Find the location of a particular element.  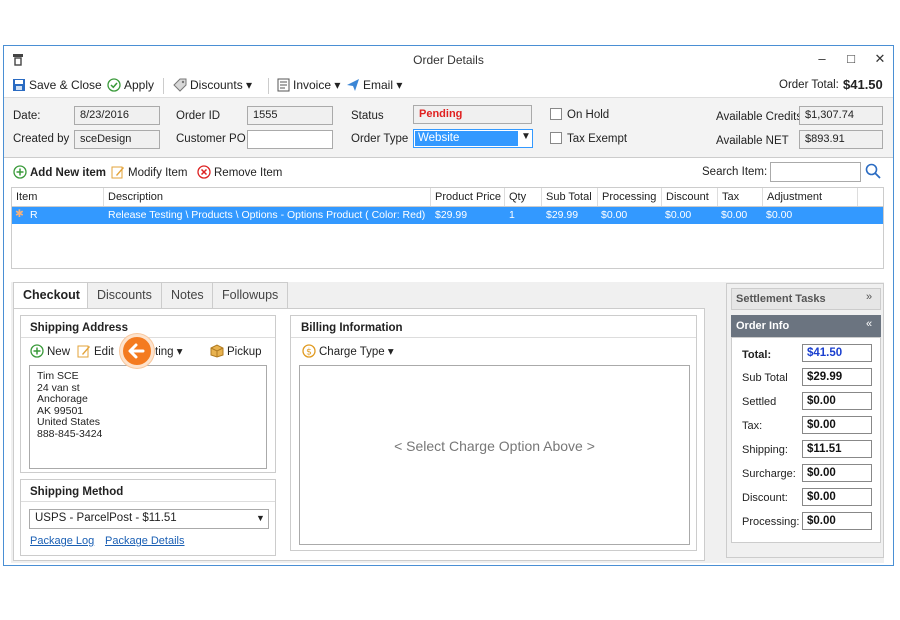

status-field: Pending is located at coordinates (472, 114).